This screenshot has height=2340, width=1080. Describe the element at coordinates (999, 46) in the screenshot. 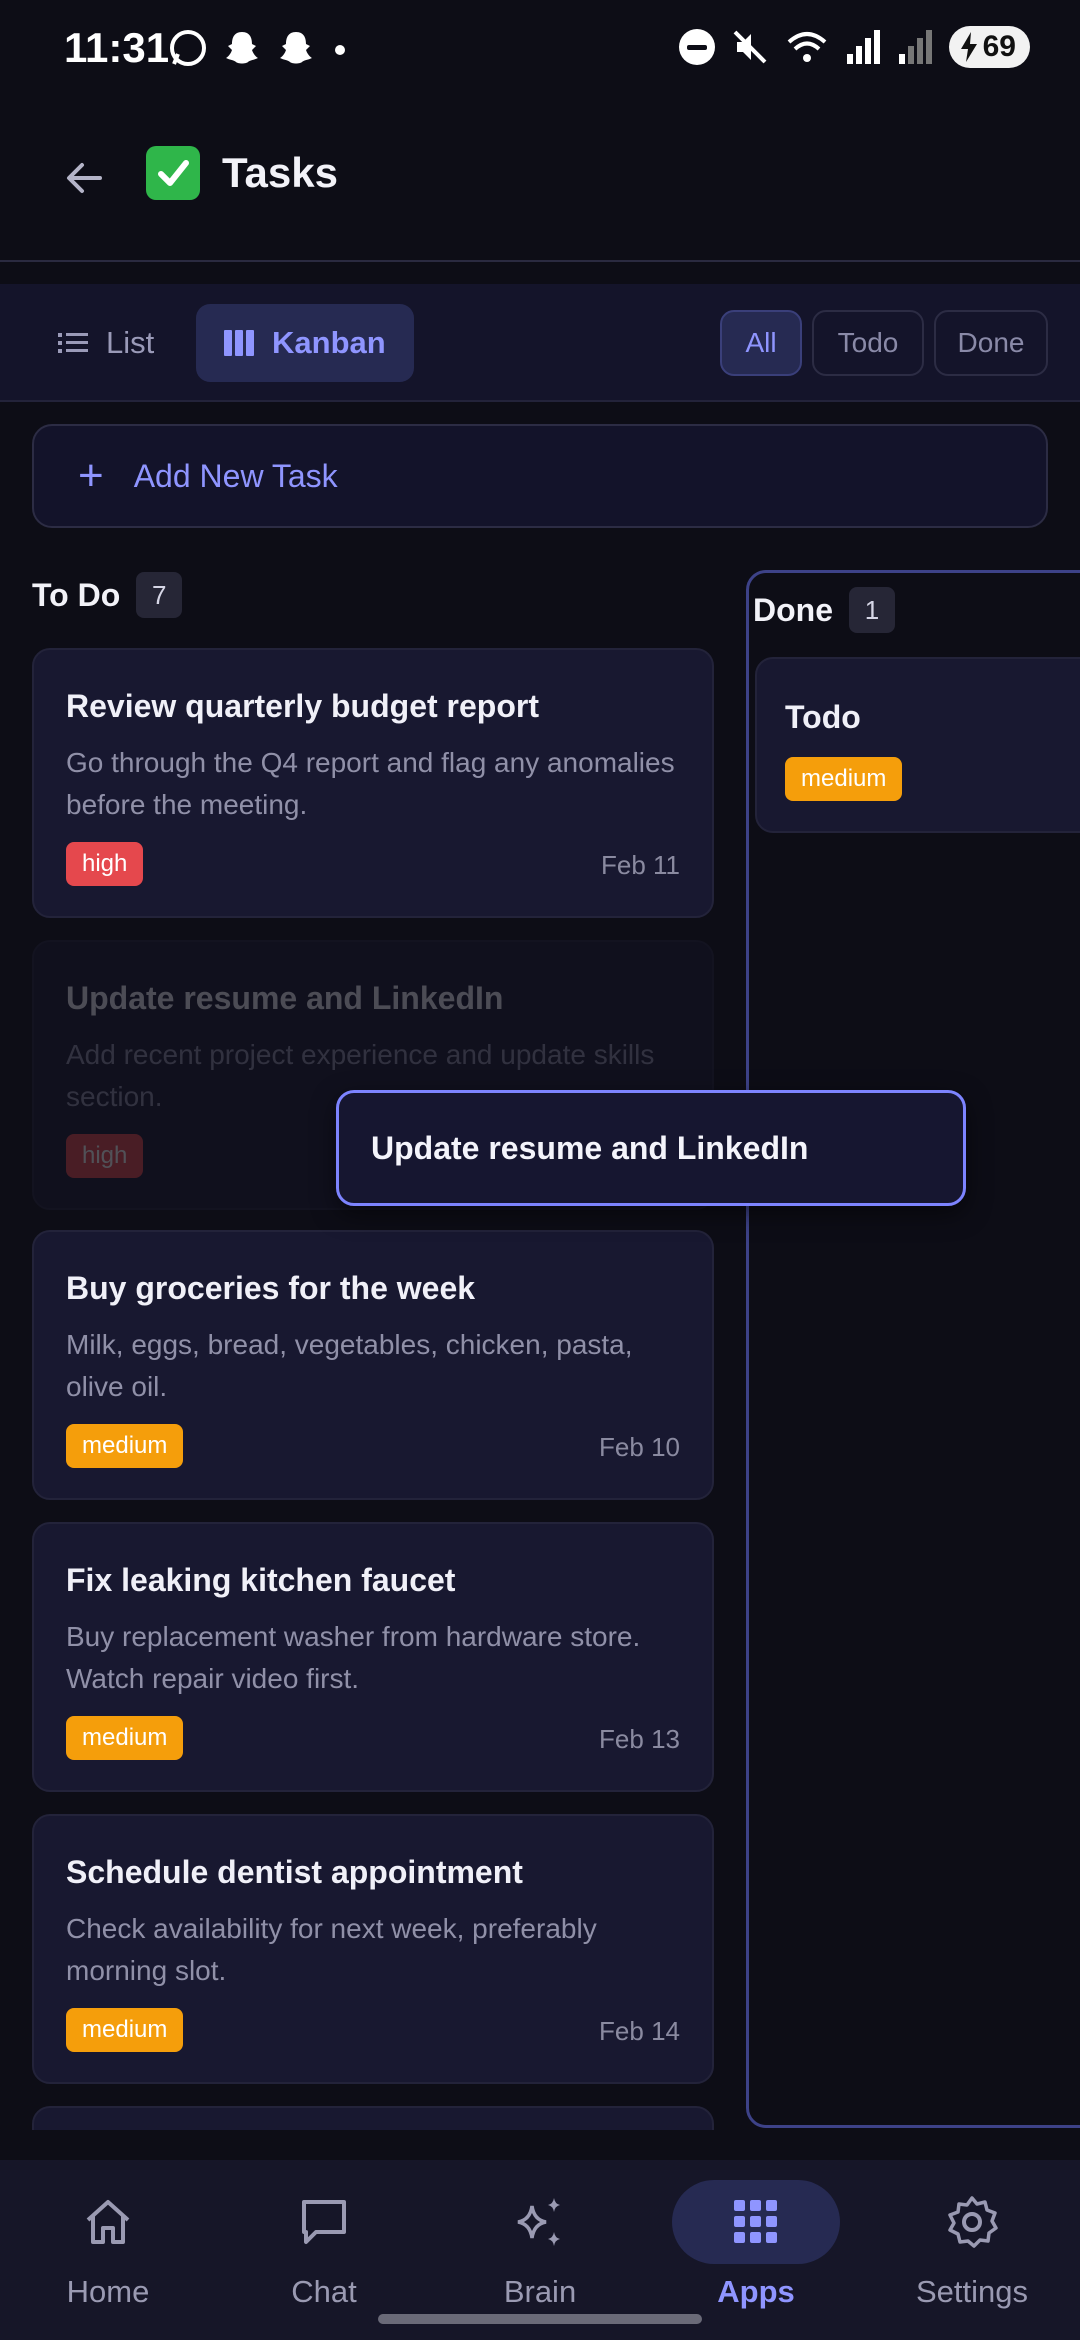

I see `battery-level: 69` at that location.